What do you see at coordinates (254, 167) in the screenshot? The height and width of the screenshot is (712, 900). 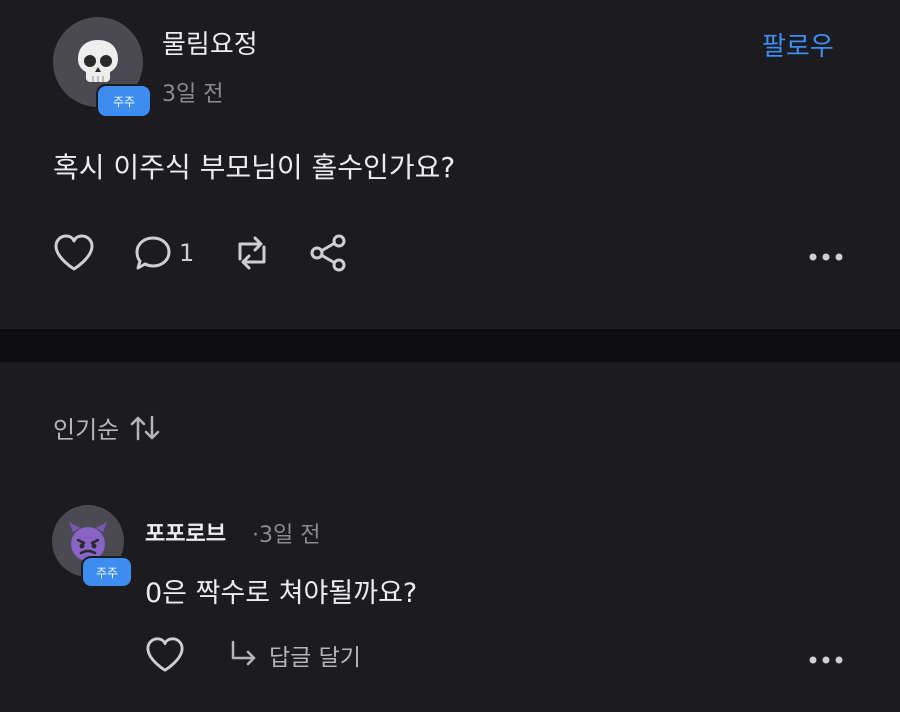 I see `post-text: 혹시 이주식 부모님이 홀수인가요?` at bounding box center [254, 167].